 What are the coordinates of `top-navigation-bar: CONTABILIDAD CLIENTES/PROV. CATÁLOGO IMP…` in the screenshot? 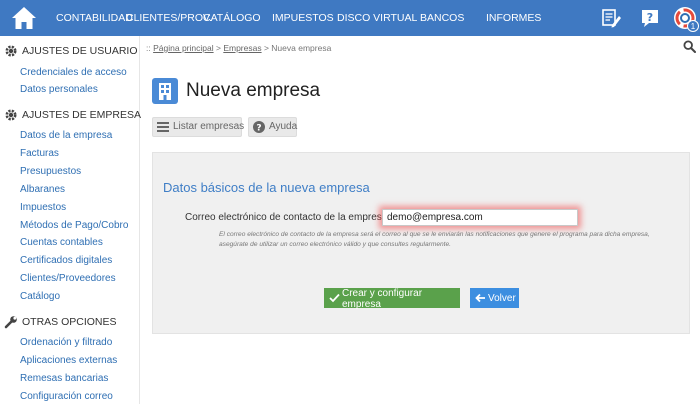 It's located at (350, 18).